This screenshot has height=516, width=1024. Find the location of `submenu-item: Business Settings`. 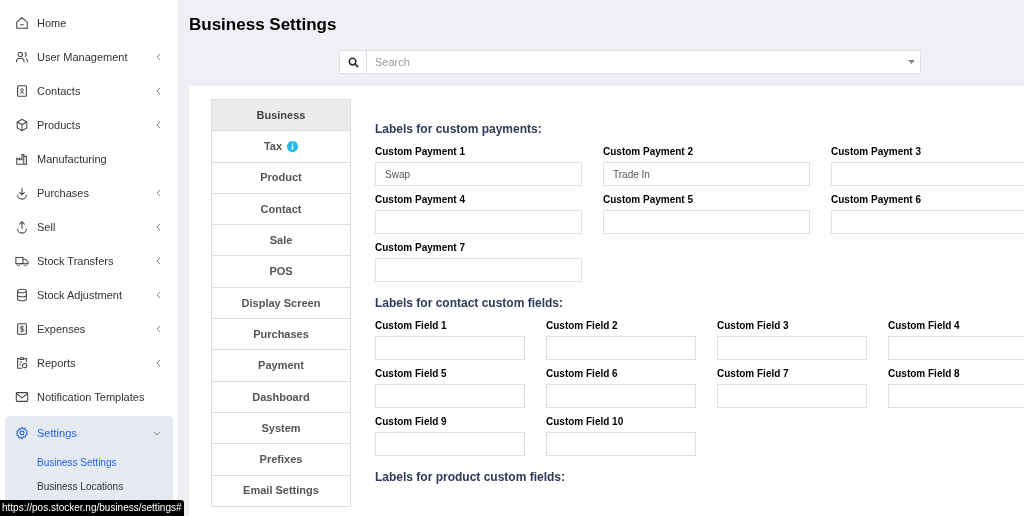

submenu-item: Business Settings is located at coordinates (89, 462).